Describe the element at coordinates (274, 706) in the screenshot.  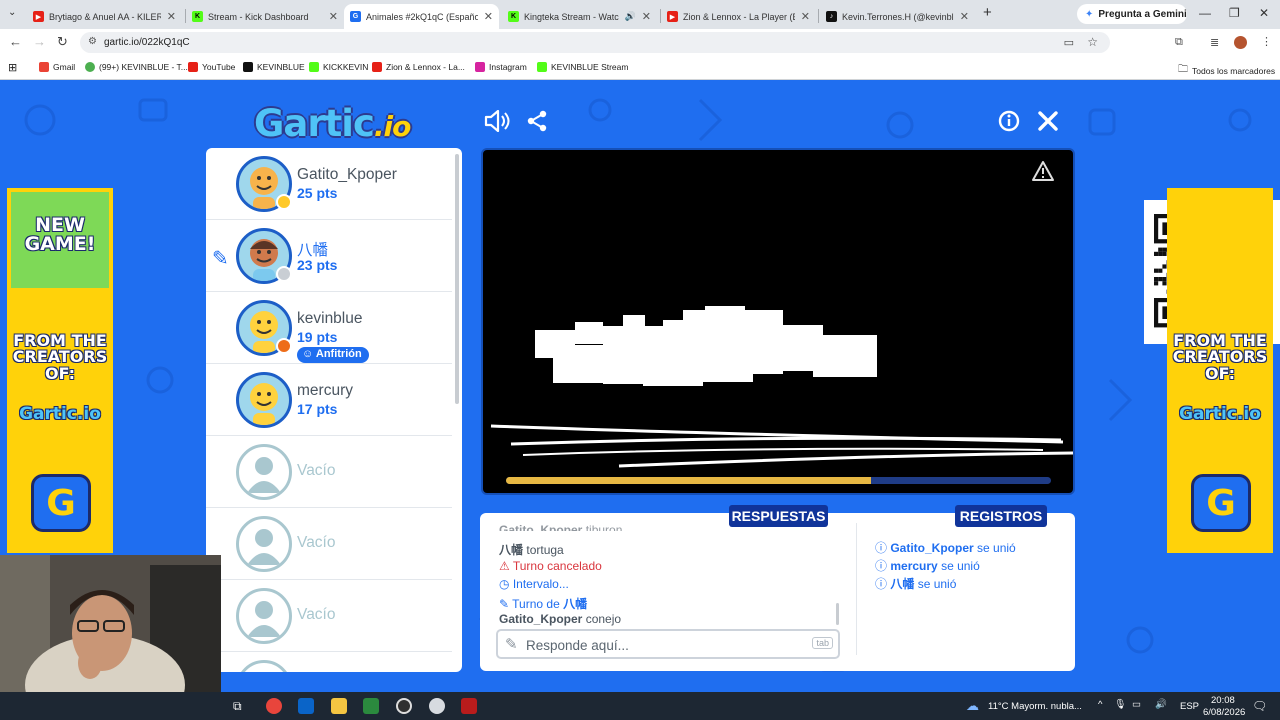
I see `chrome-icon` at that location.